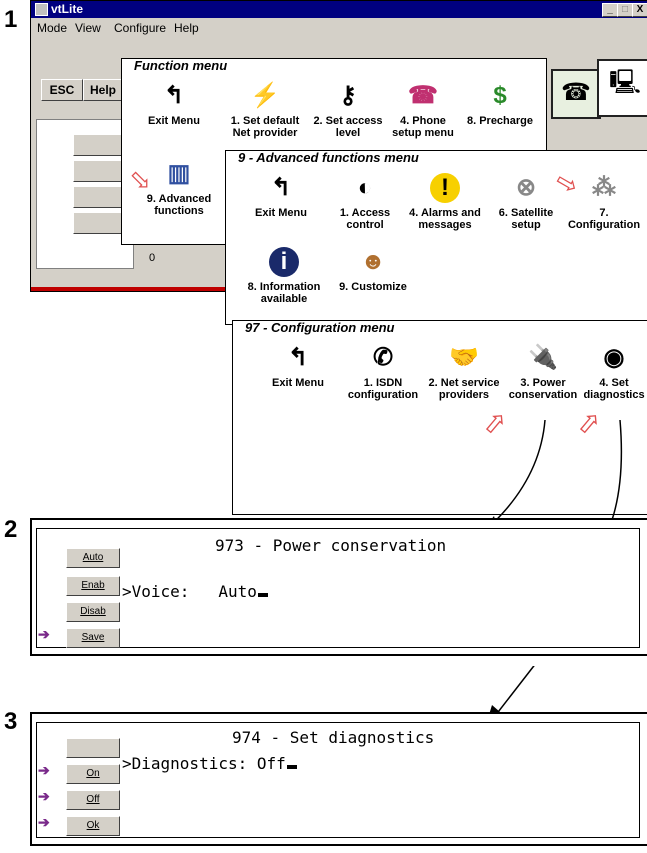 This screenshot has width=647, height=853. I want to click on screen-title: 974 - Set diagnostics, so click(333, 737).